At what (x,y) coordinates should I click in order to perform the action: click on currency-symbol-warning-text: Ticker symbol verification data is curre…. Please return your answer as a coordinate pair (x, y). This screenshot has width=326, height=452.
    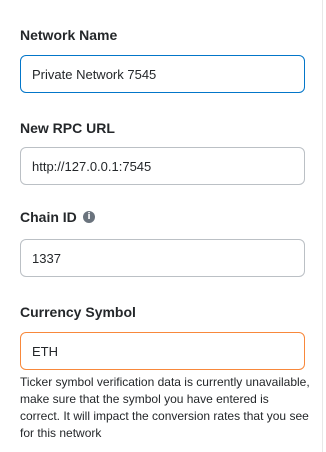
    Looking at the image, I should click on (165, 407).